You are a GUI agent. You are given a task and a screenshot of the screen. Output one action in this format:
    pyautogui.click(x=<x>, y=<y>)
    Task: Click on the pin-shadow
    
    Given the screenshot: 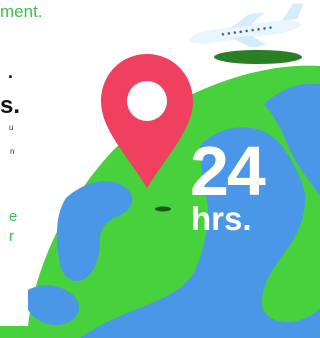 What is the action you would take?
    pyautogui.click(x=163, y=209)
    